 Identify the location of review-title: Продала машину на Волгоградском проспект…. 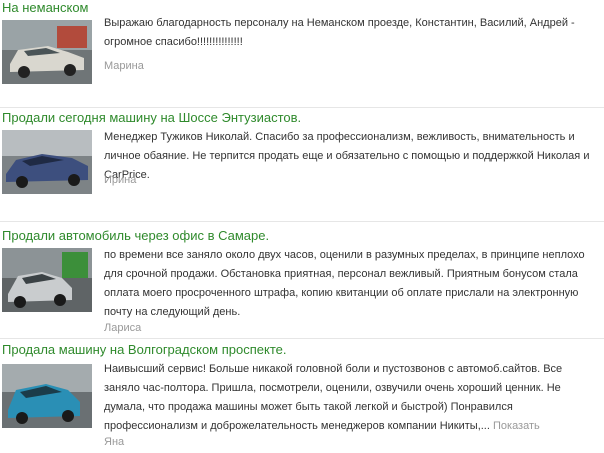
(144, 350).